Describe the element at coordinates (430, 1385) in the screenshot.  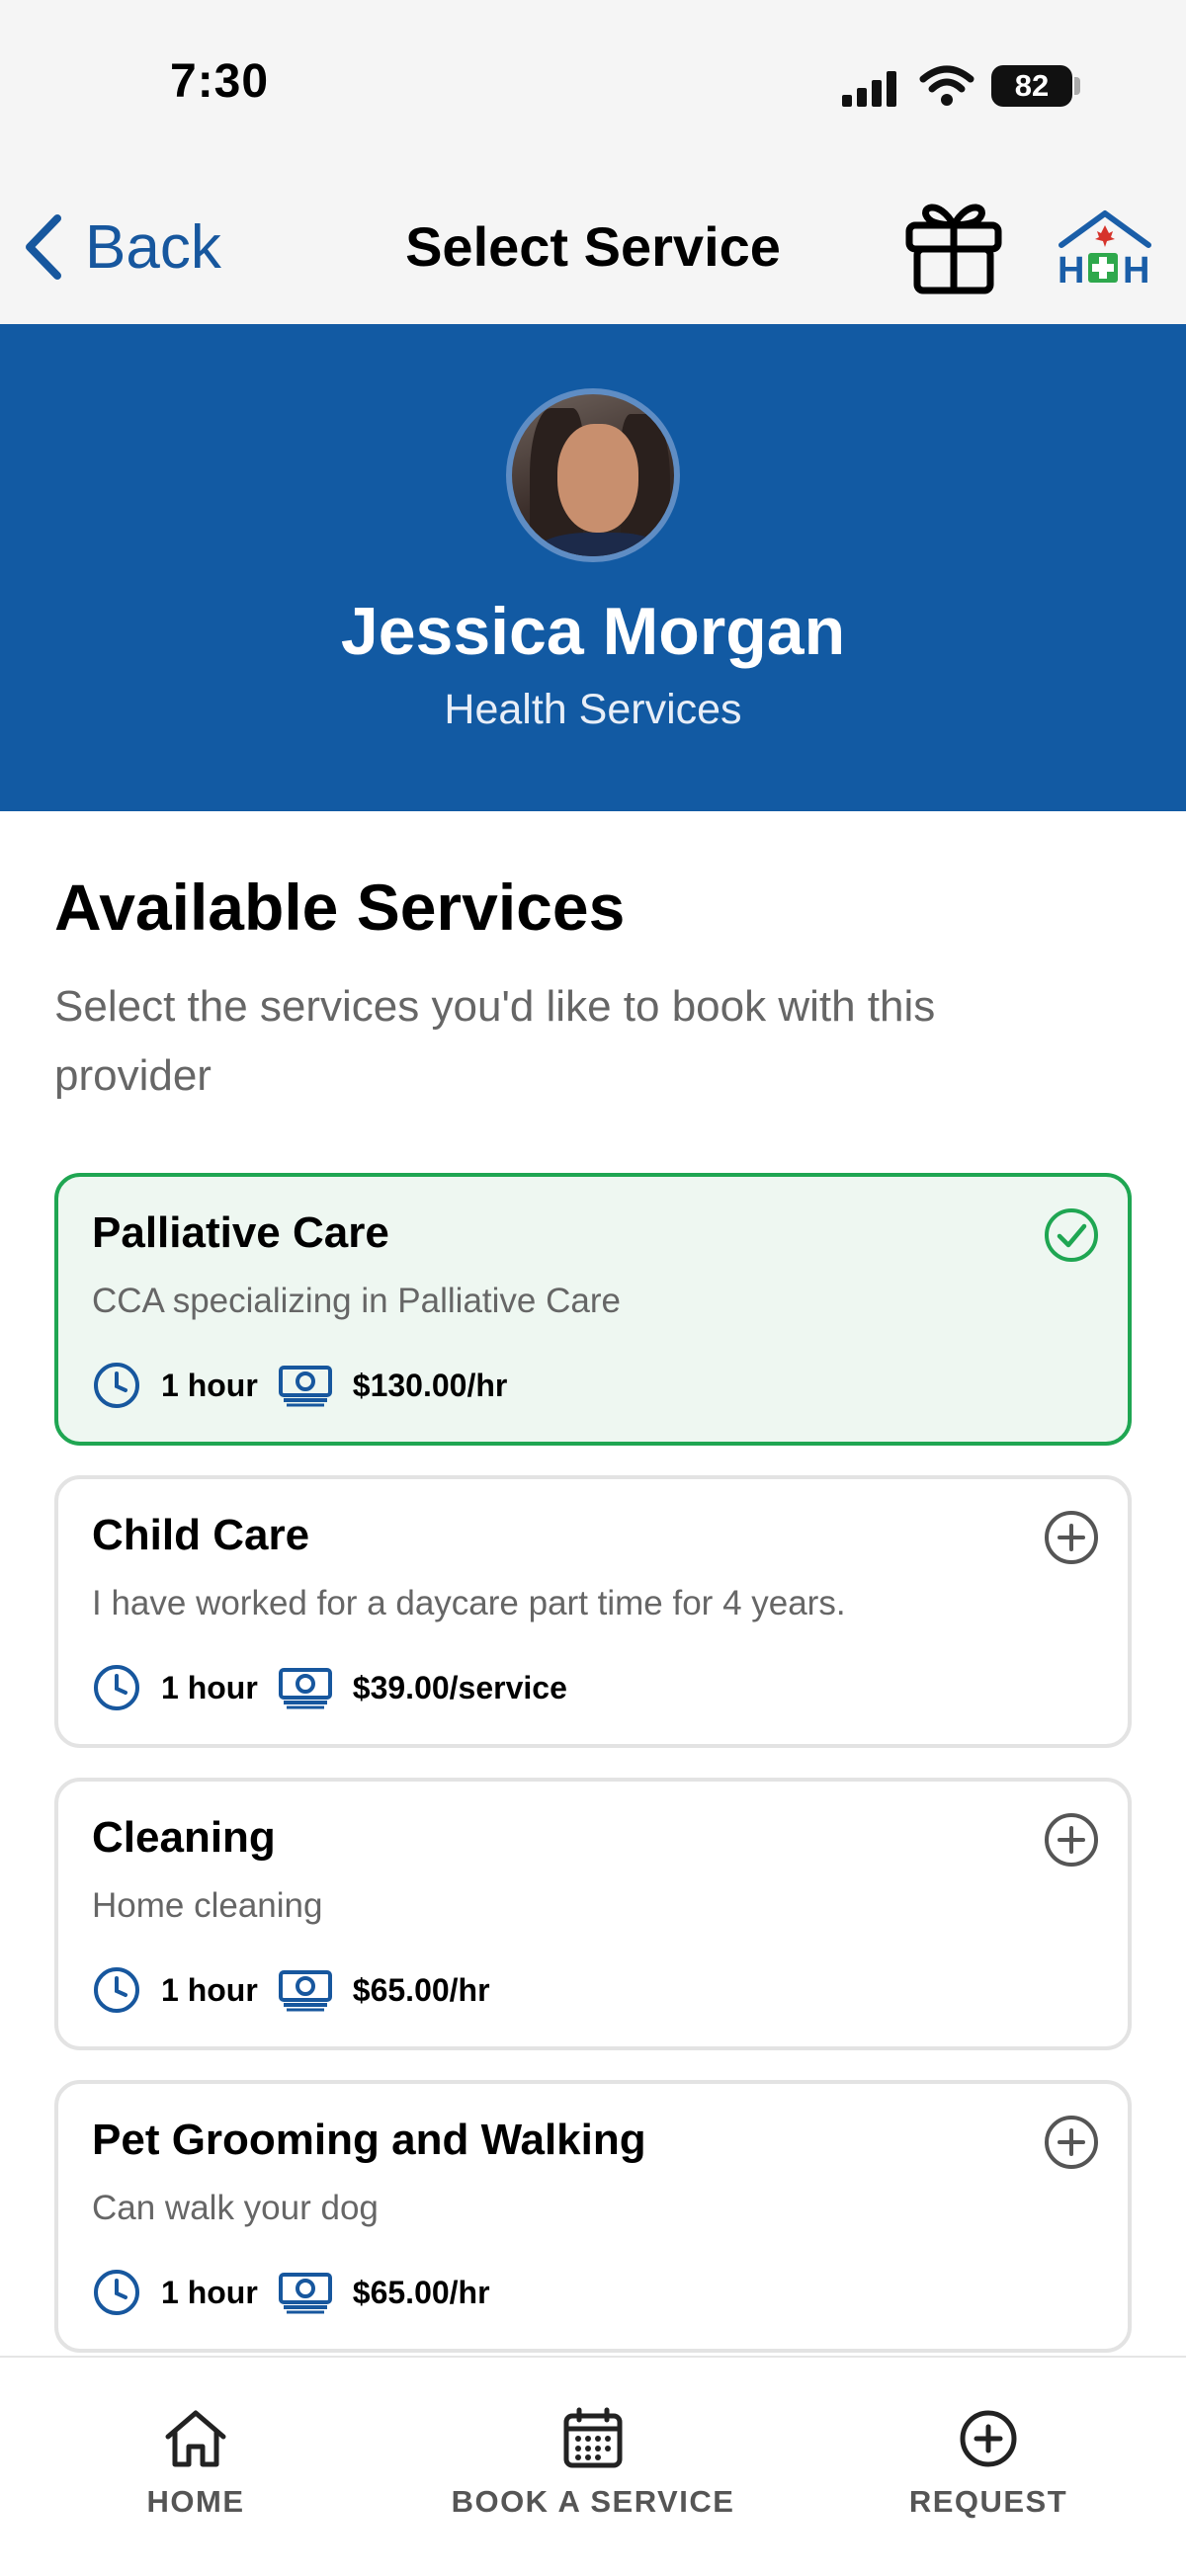
I see `service-price: $130.00/hr` at that location.